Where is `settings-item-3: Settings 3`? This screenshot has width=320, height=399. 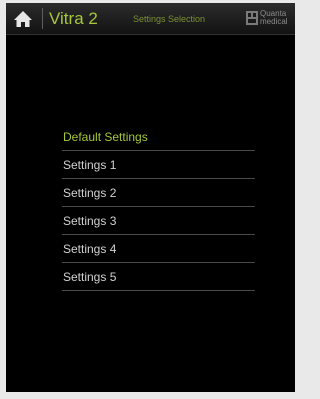 settings-item-3: Settings 3 is located at coordinates (158, 221).